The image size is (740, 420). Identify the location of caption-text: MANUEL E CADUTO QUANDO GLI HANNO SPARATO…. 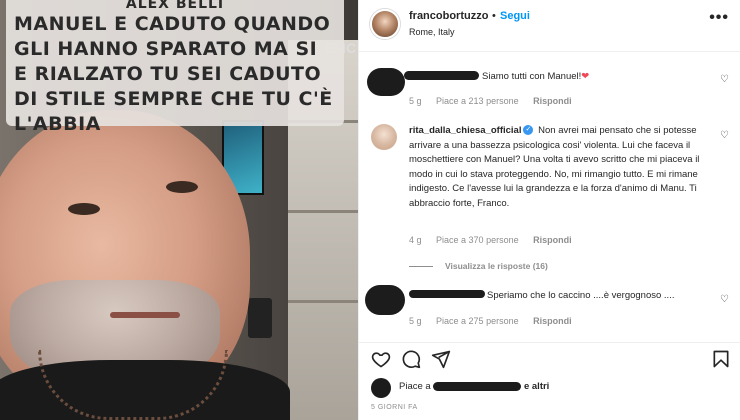
(173, 74).